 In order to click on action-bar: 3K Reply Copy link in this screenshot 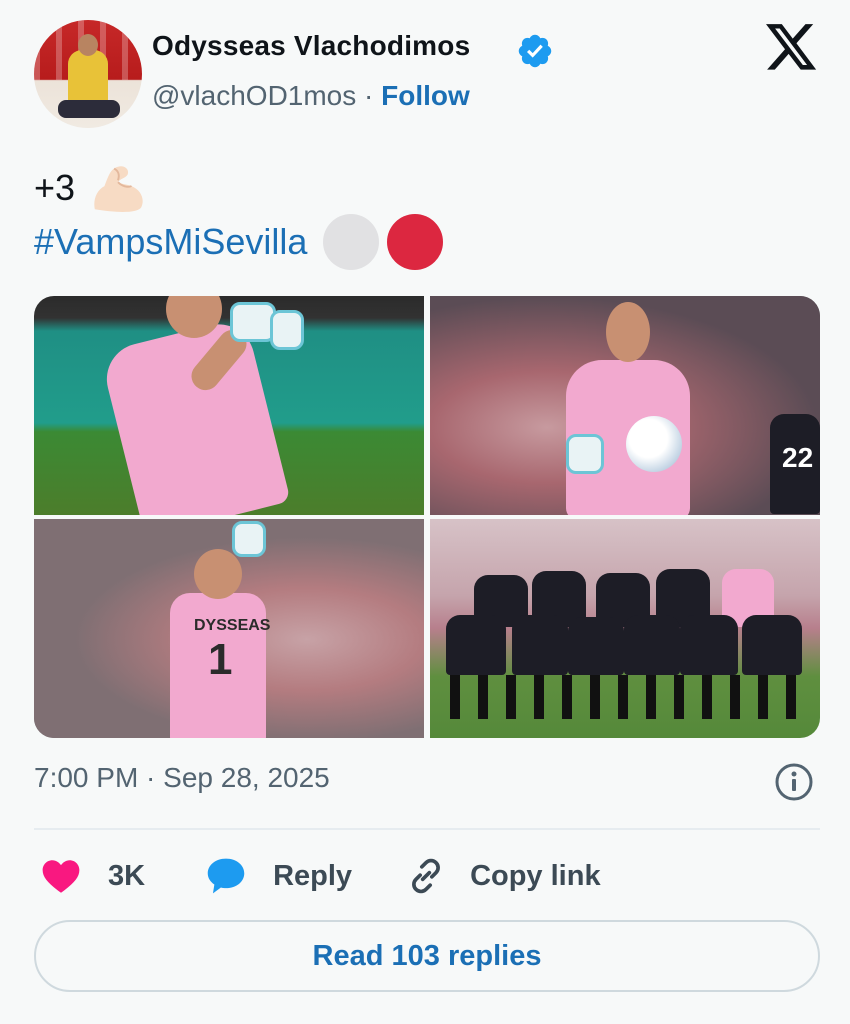, I will do `click(317, 876)`.